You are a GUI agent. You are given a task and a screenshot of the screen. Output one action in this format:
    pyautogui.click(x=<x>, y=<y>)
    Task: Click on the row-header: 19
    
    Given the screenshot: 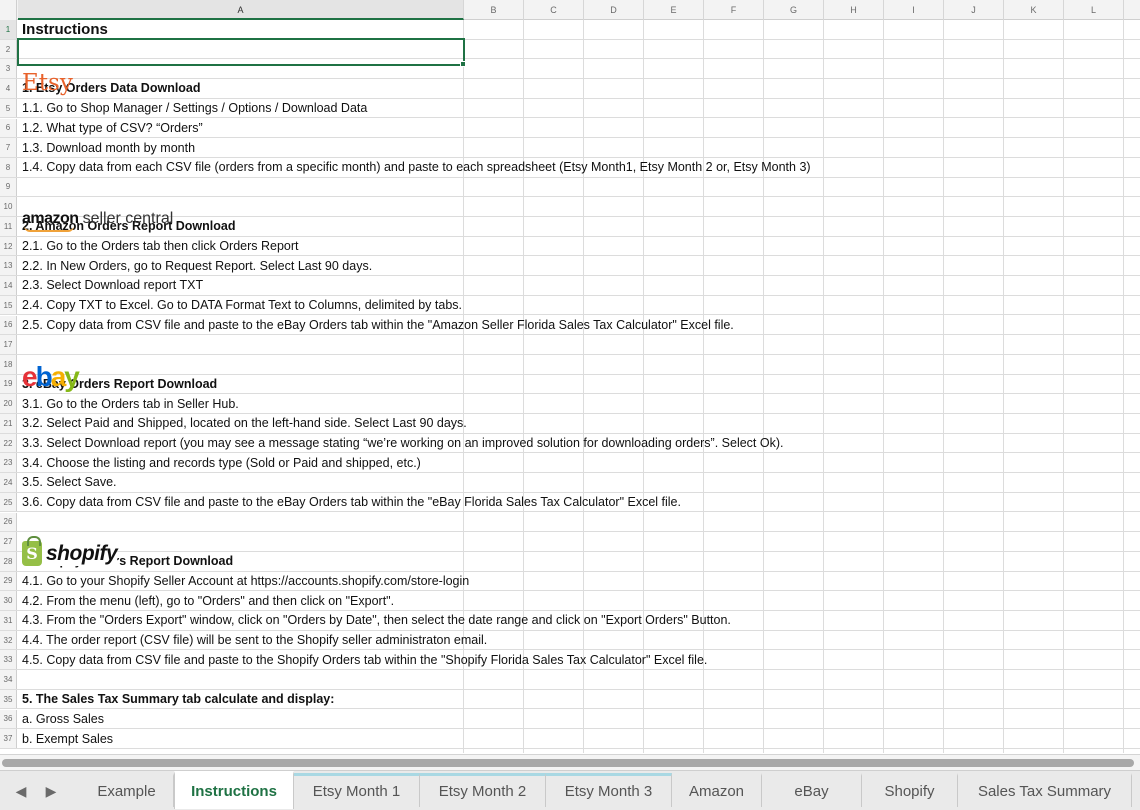 What is the action you would take?
    pyautogui.click(x=8, y=384)
    